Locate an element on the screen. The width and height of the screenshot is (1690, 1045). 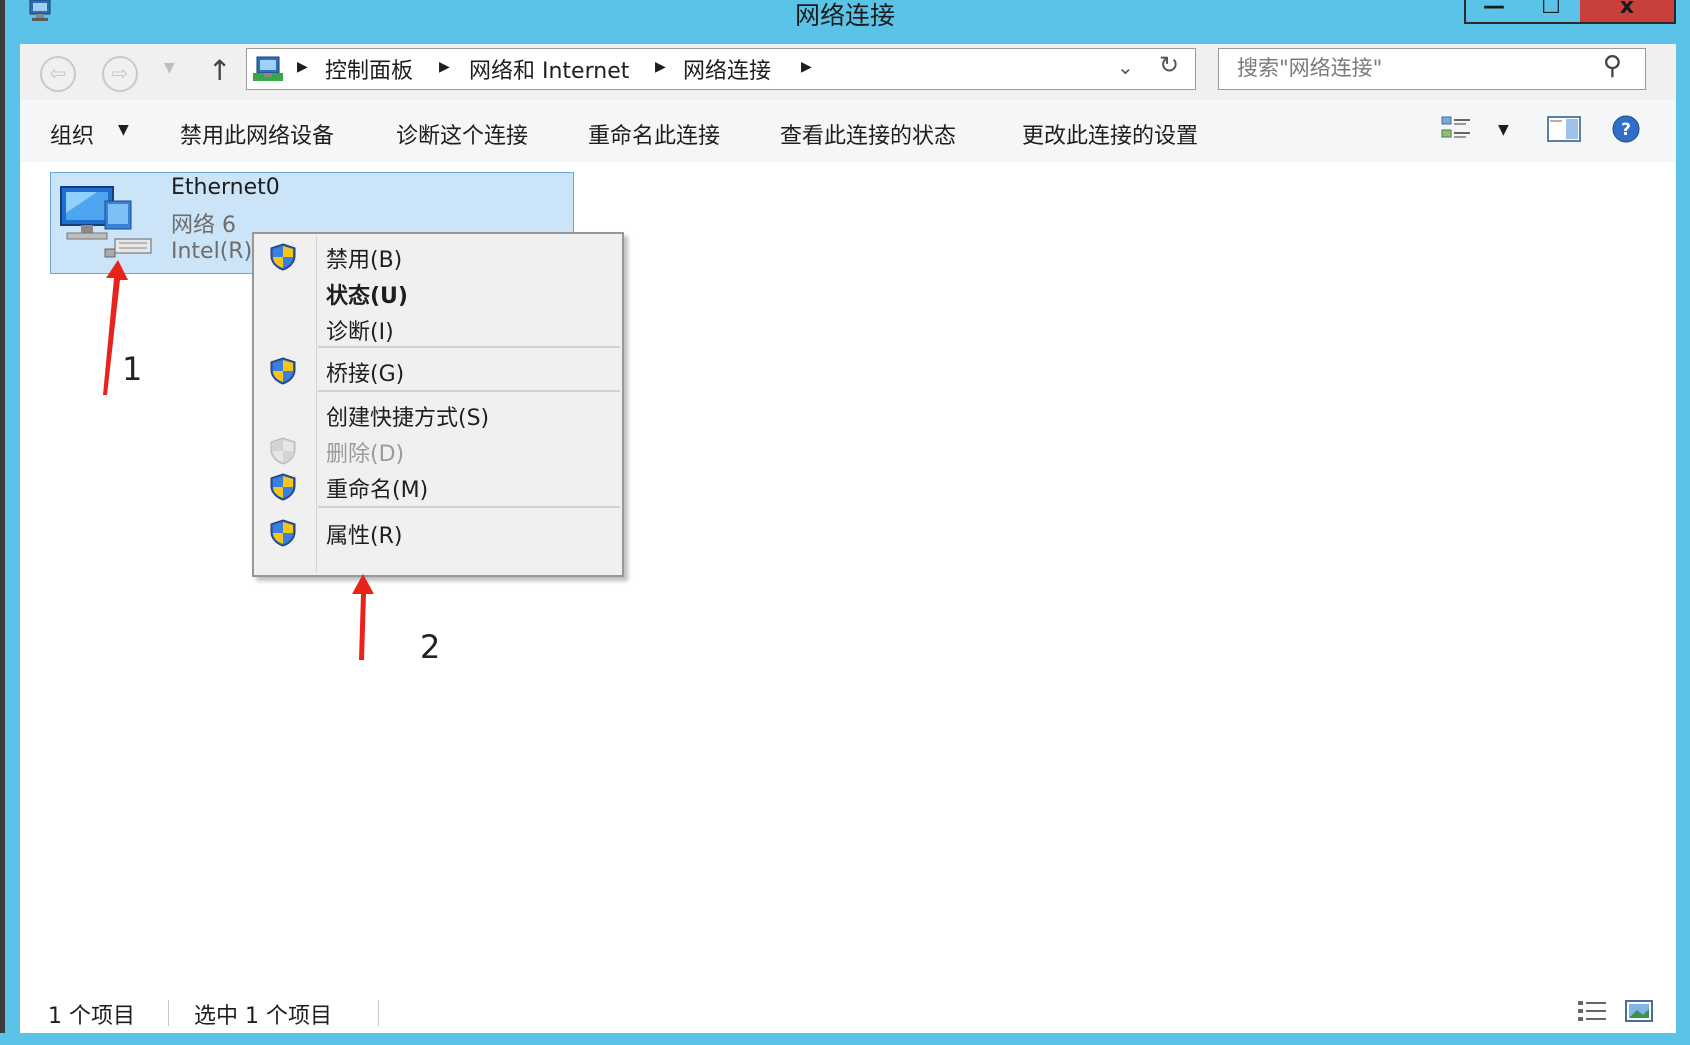
annotation-label-2: 2 is located at coordinates (430, 647).